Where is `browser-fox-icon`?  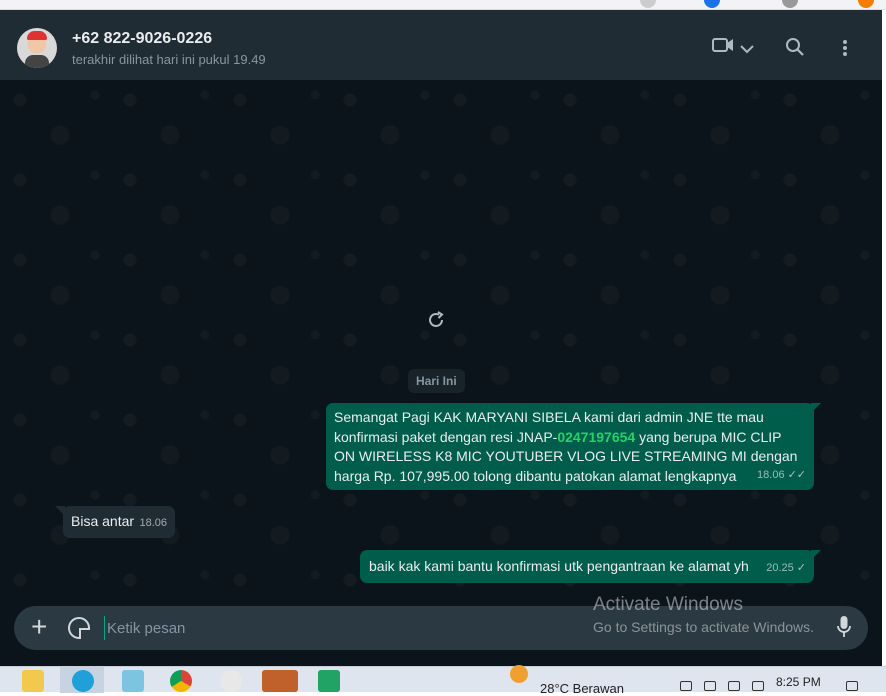 browser-fox-icon is located at coordinates (866, 4).